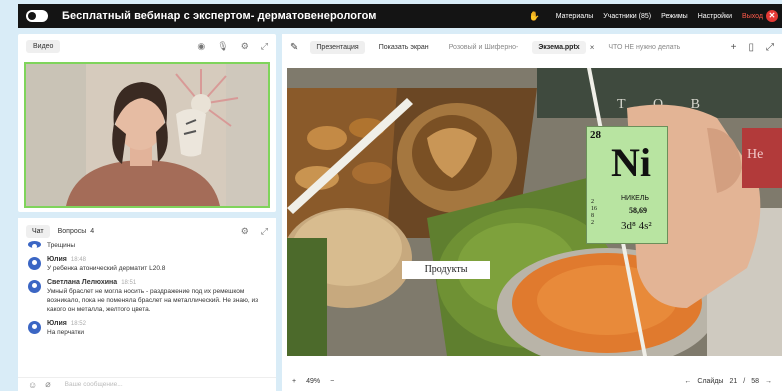 The width and height of the screenshot is (782, 391). I want to click on element-card: 28 Ni НИКЕЛЬ 58,69 2 16 8 2 3d⁸ 4s², so click(627, 185).